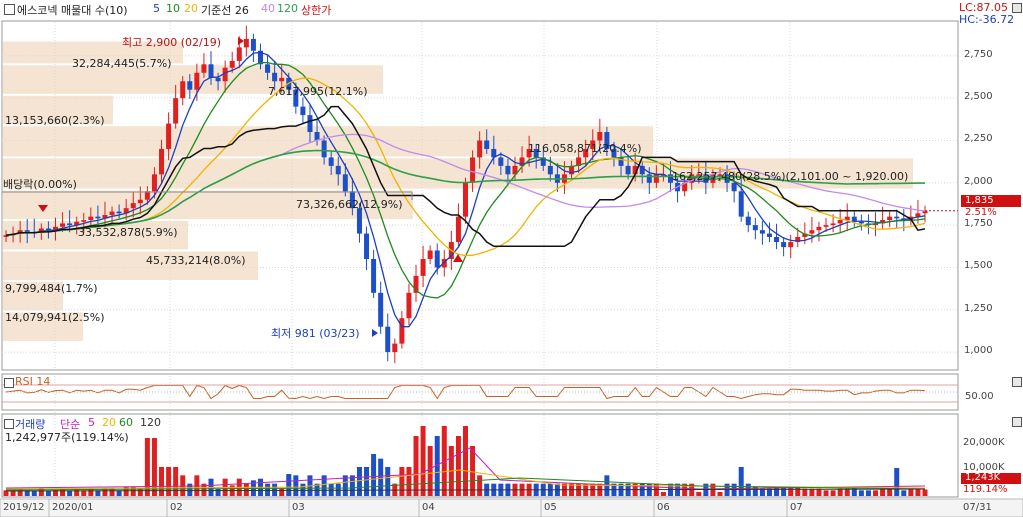 The width and height of the screenshot is (1023, 517). Describe the element at coordinates (978, 139) in the screenshot. I see `price-axis-tick: 2,250` at that location.